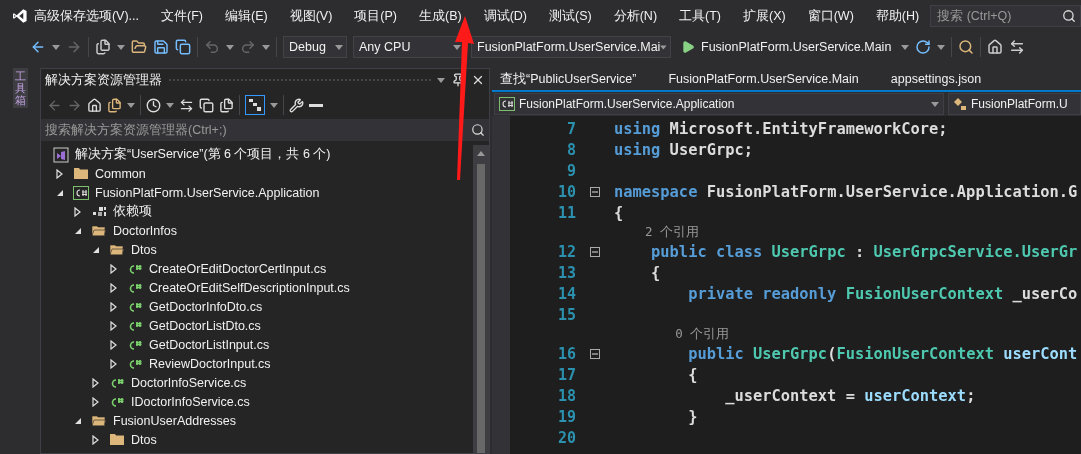  What do you see at coordinates (505, 16) in the screenshot?
I see `menu-item: 调试(D)` at bounding box center [505, 16].